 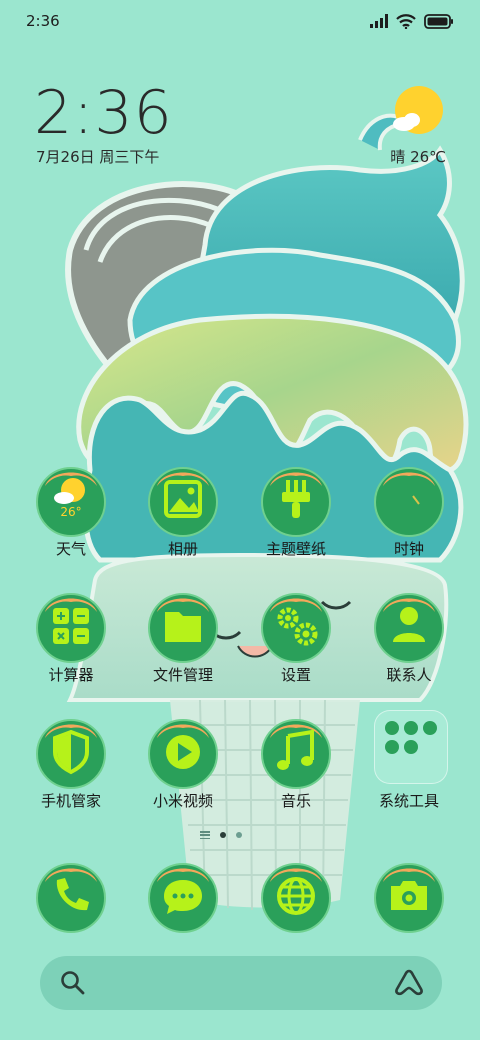 I want to click on status-icons, so click(x=412, y=21).